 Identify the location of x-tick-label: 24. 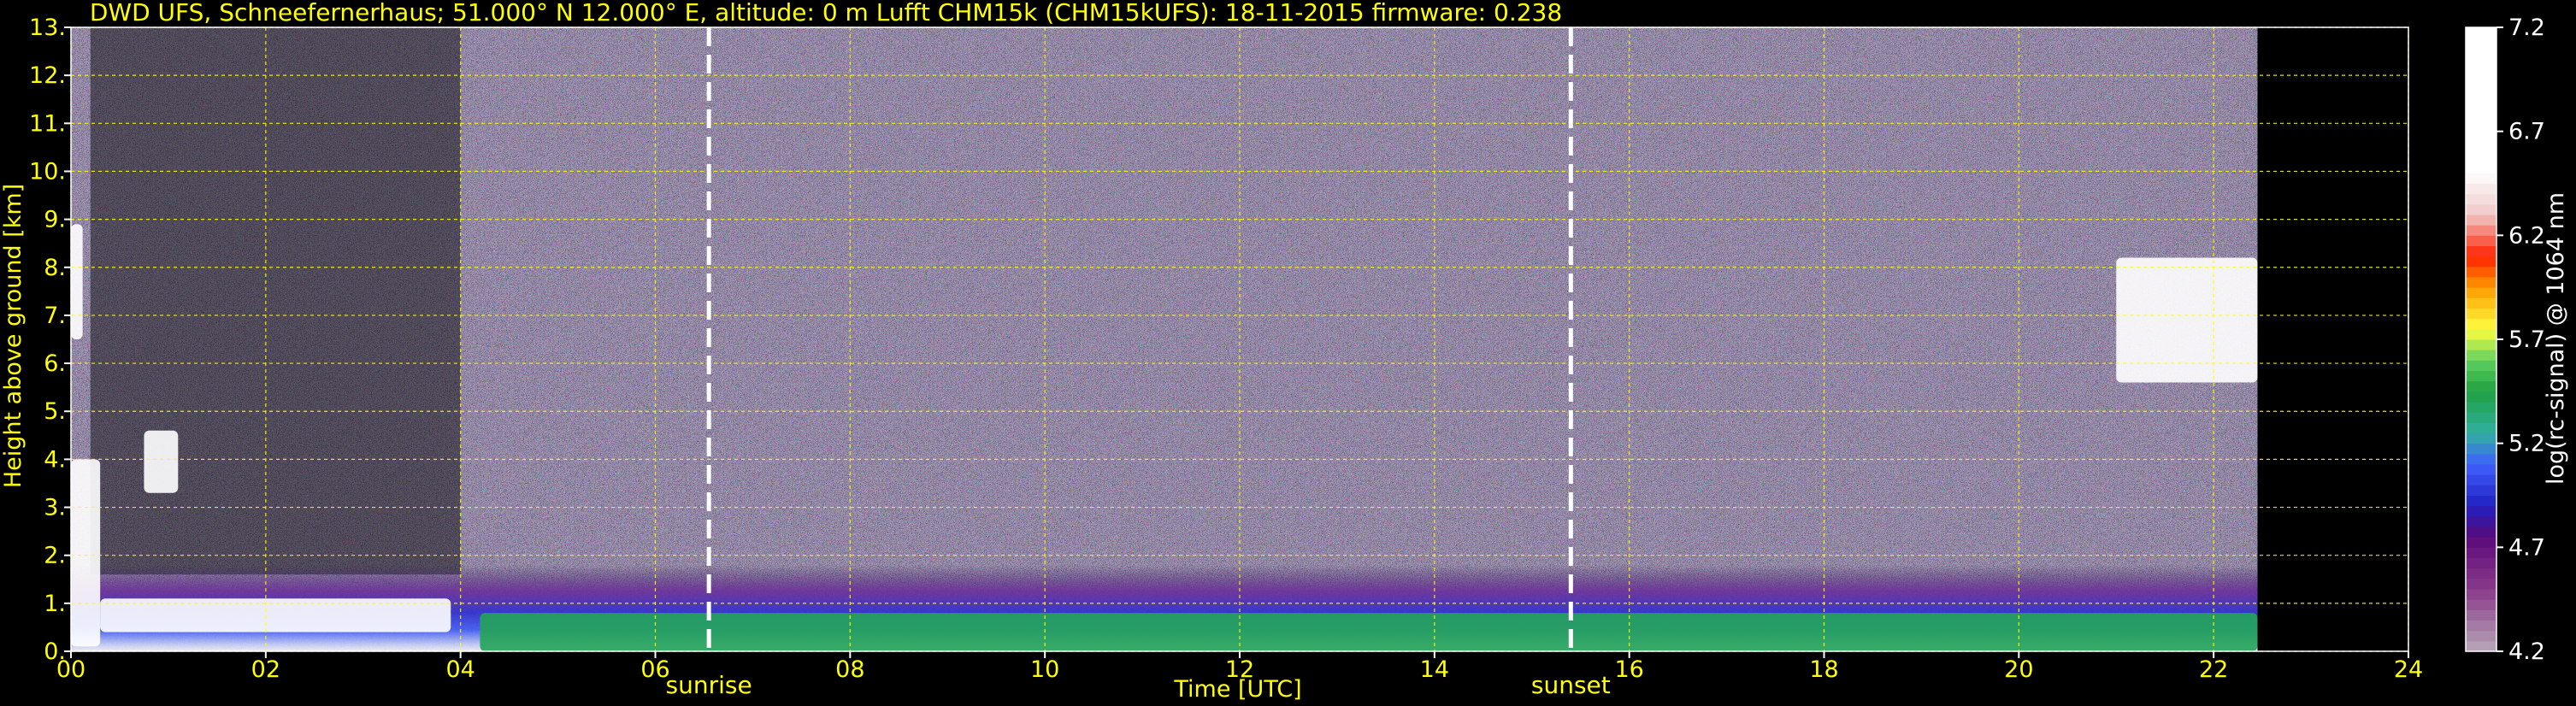
(2408, 669).